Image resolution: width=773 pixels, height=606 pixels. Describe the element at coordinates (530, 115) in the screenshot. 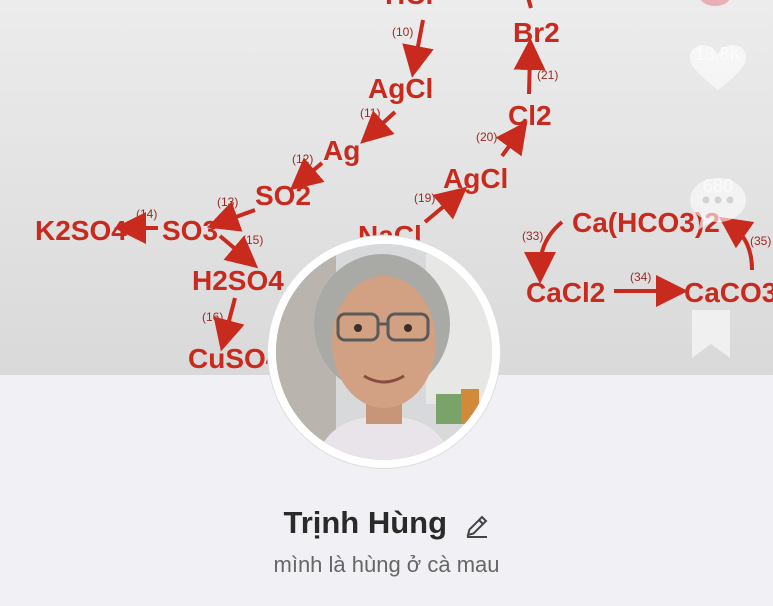

I see `formula-cl2: Cl2` at that location.